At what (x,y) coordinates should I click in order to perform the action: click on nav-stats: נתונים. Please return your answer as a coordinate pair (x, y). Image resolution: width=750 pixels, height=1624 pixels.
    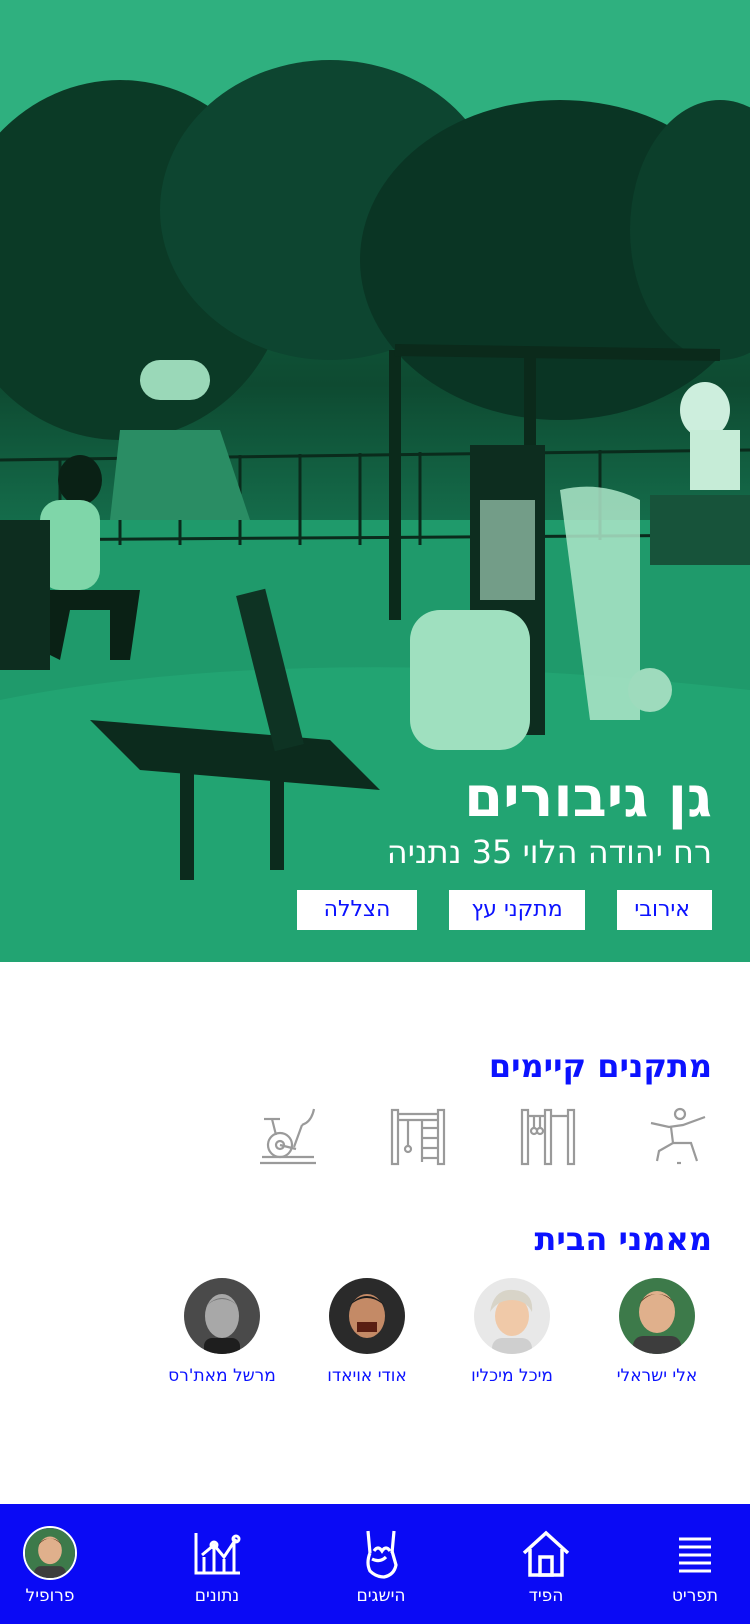
    Looking at the image, I should click on (217, 1564).